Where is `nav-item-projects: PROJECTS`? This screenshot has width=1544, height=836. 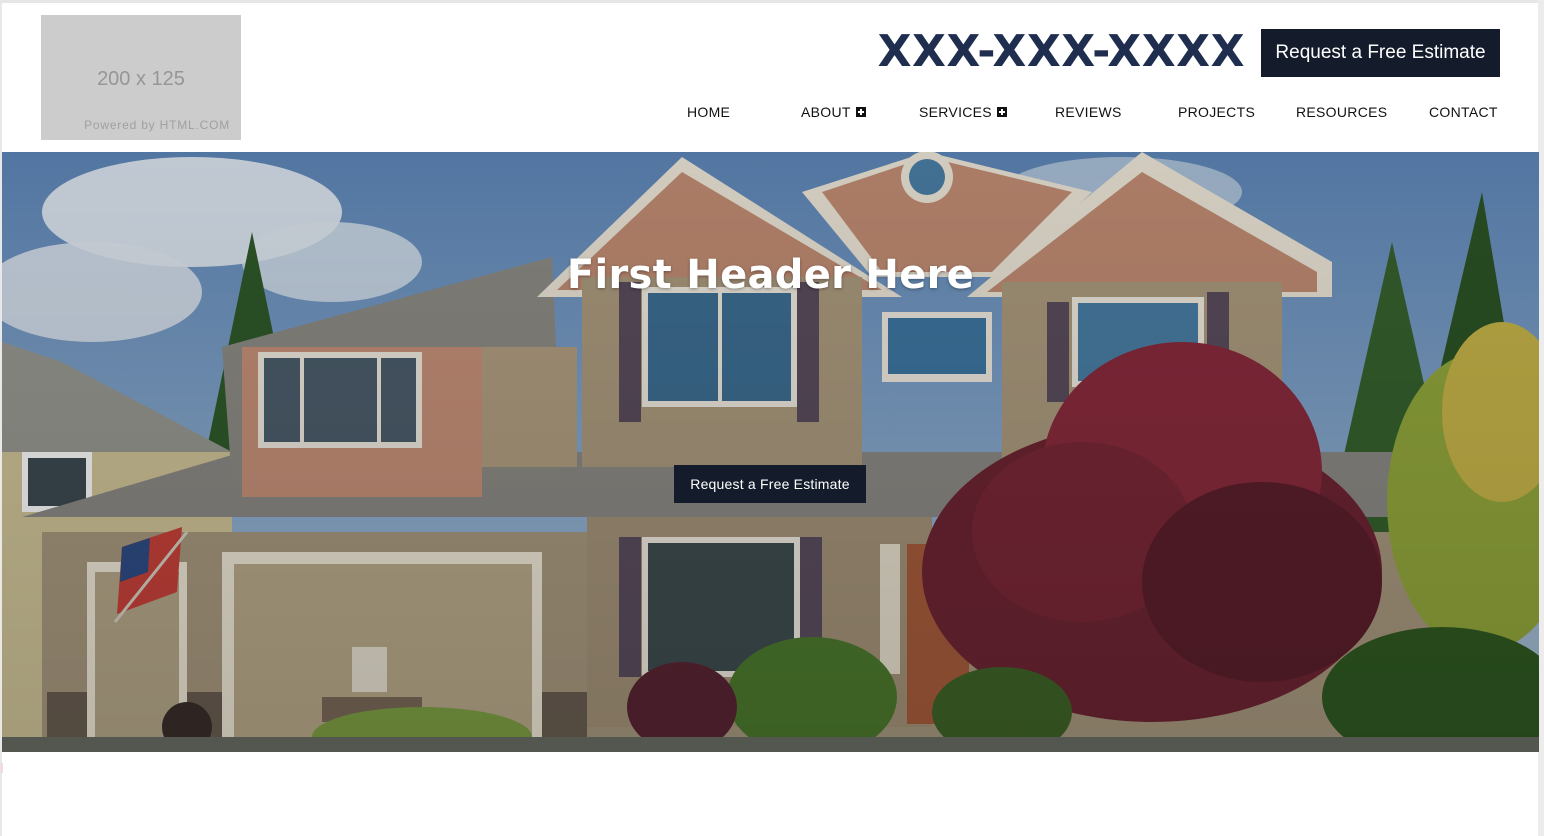 nav-item-projects: PROJECTS is located at coordinates (1216, 112).